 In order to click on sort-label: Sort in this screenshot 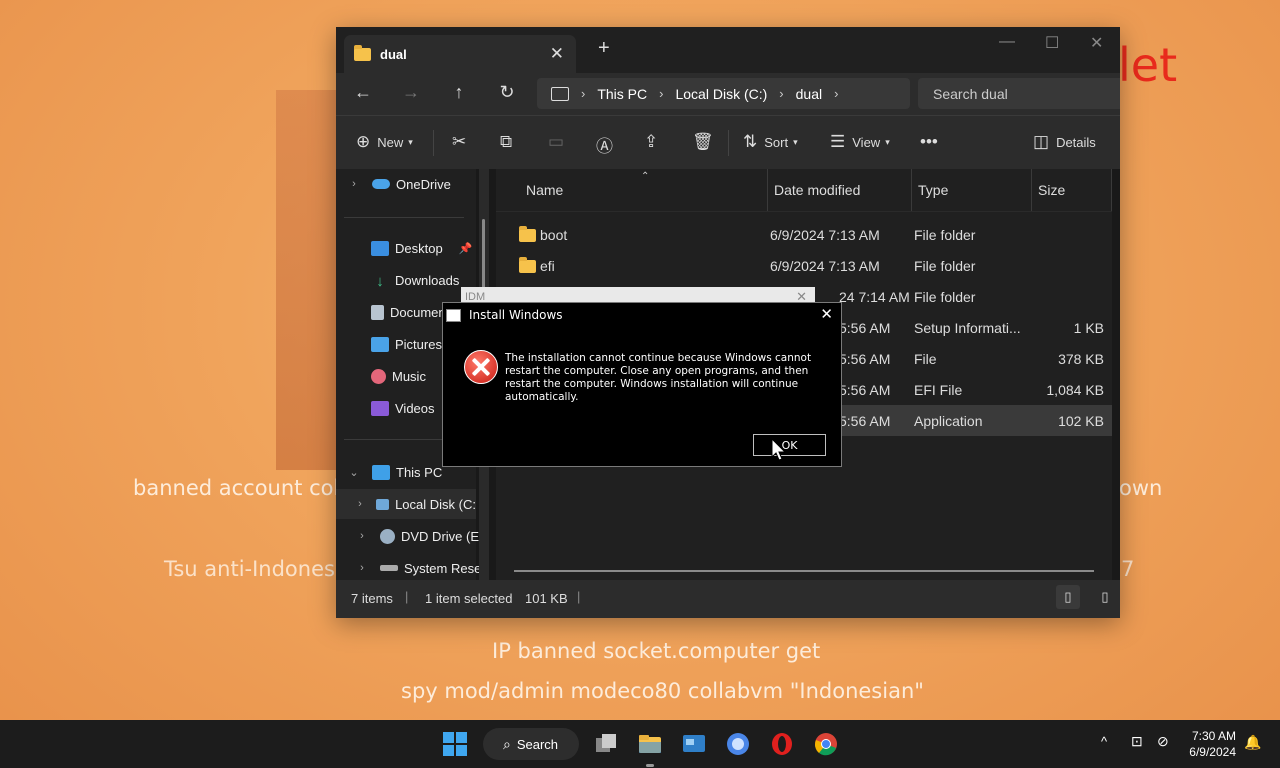, I will do `click(776, 142)`.